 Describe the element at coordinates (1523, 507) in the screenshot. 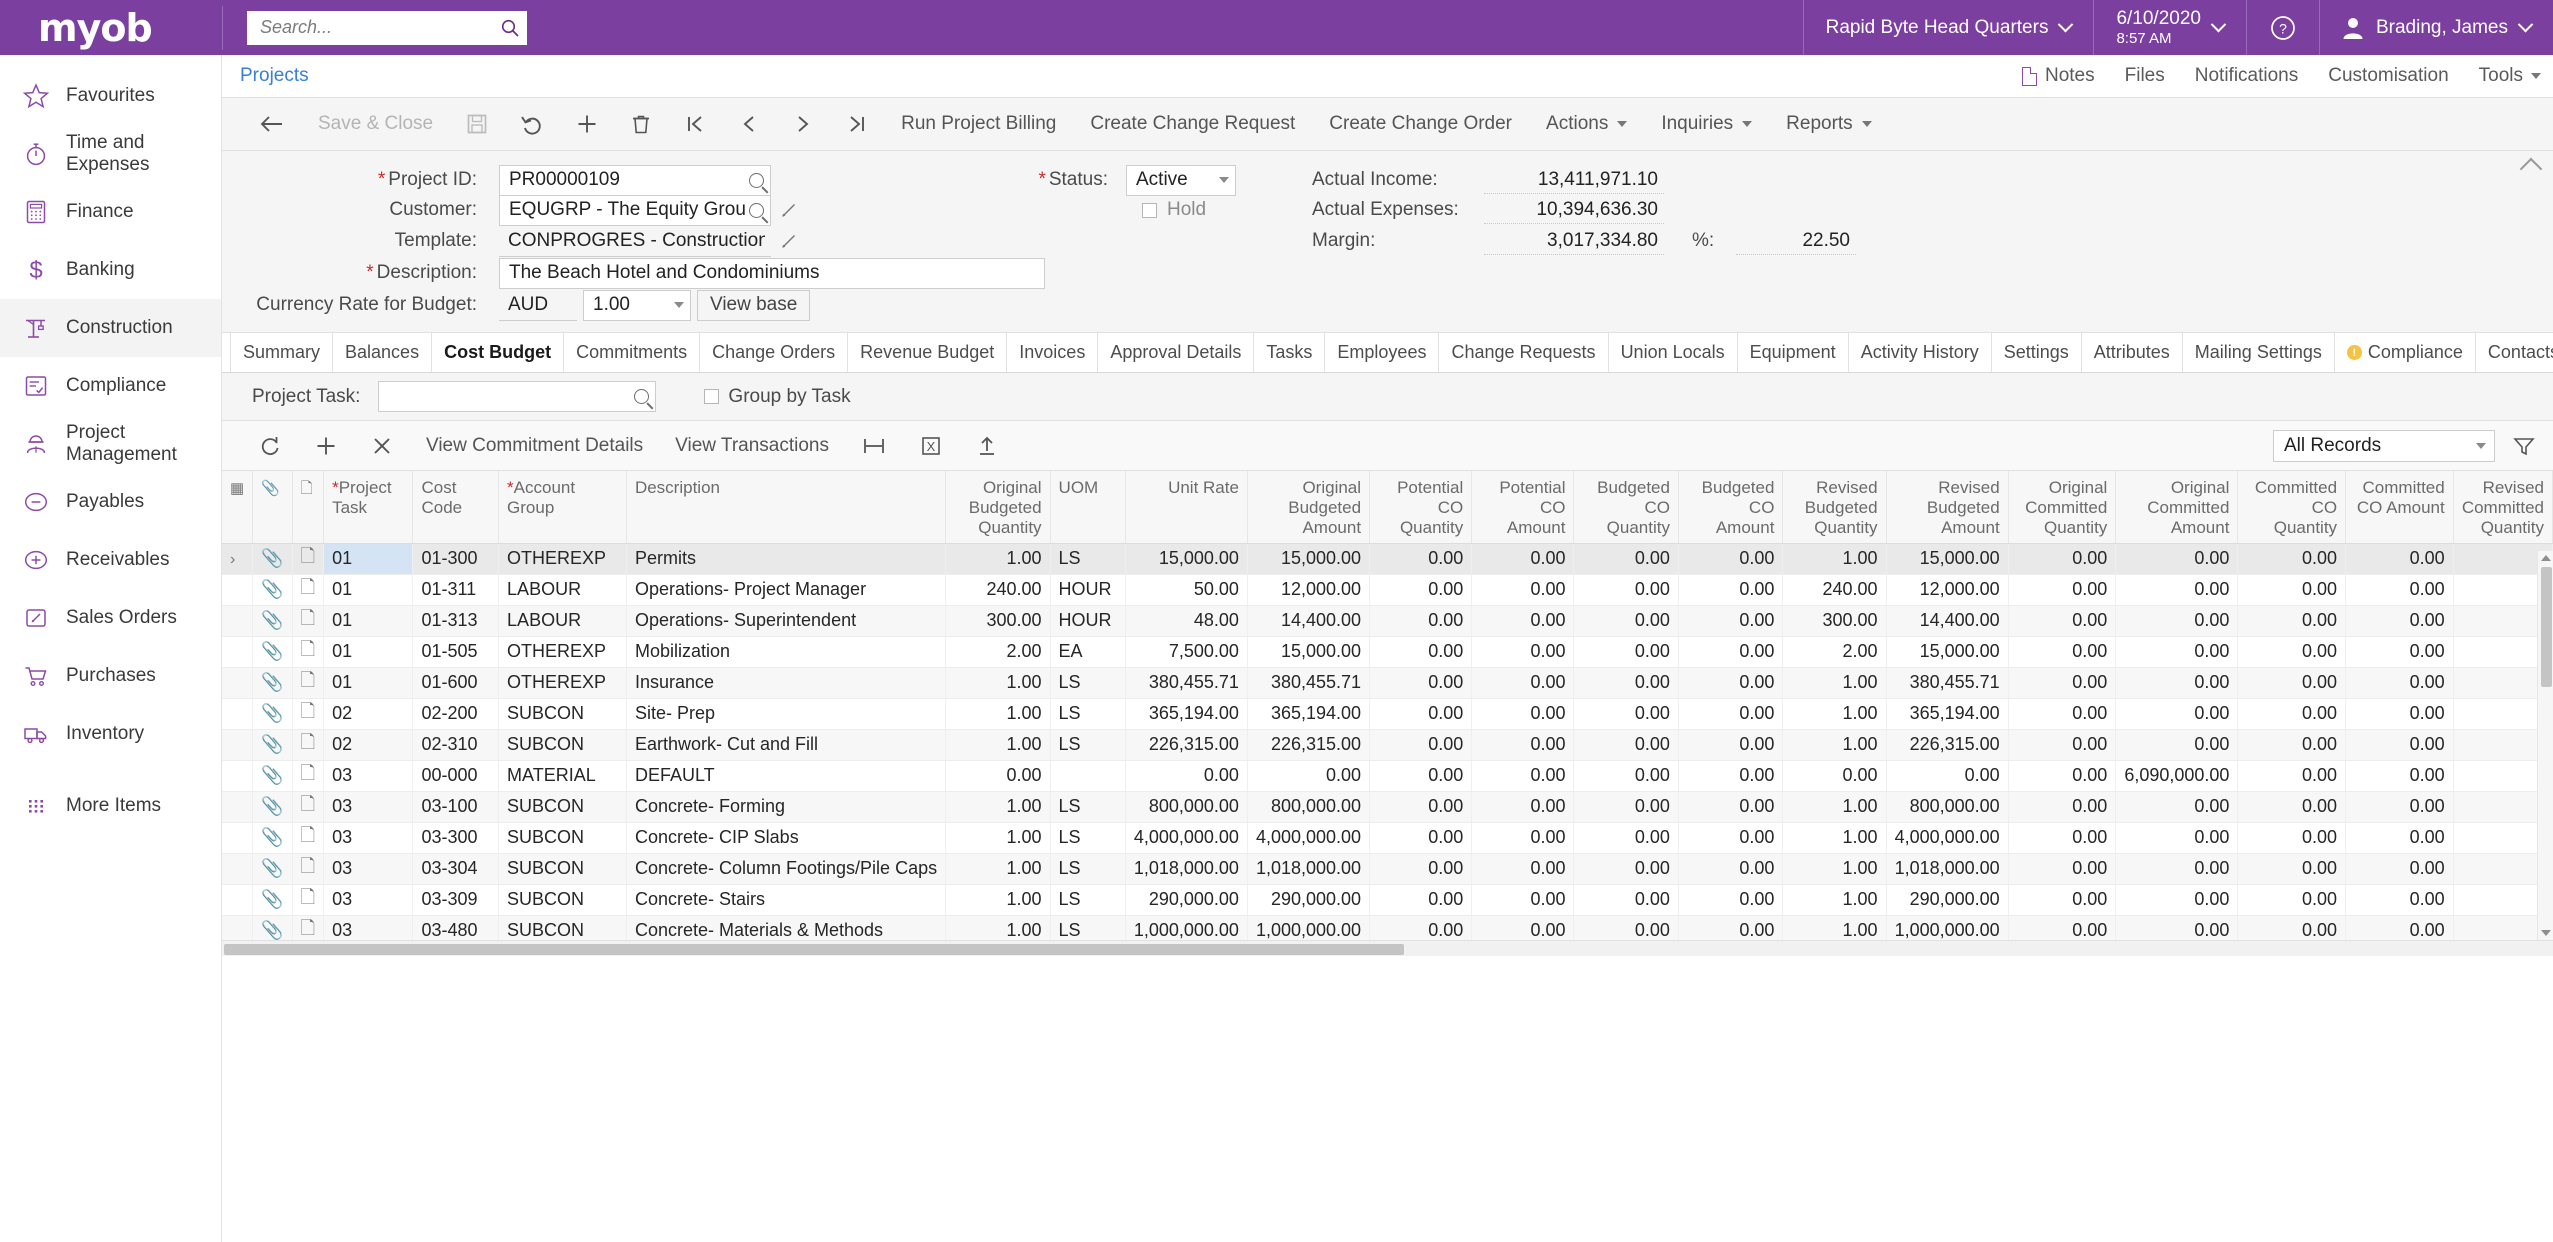

I see `column-header-pot_co_amt: Potential CO Amount` at that location.